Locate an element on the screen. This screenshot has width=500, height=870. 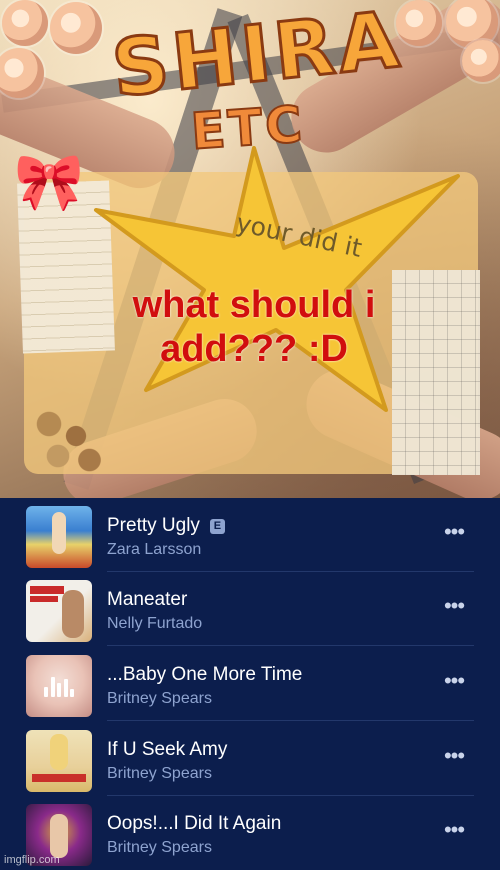
track-row: ...Baby One More Time Britney Spears ••• is located at coordinates (250, 684).